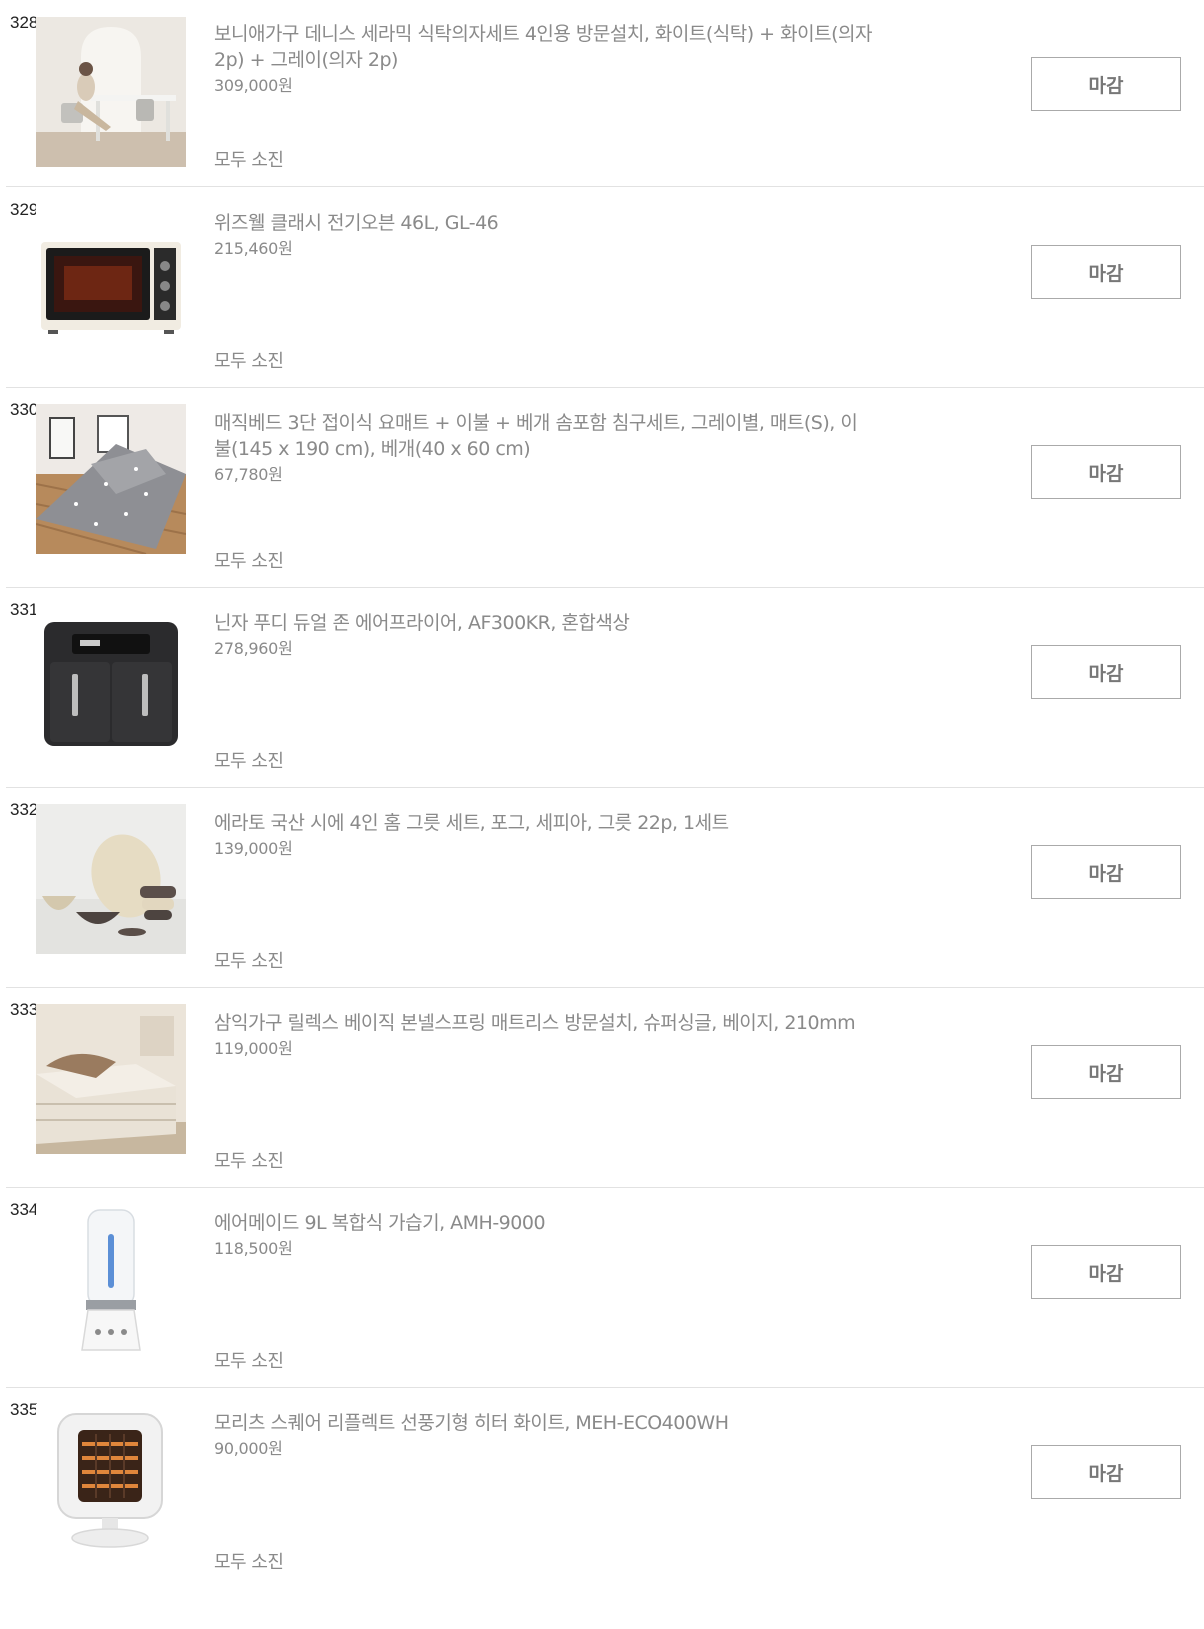  Describe the element at coordinates (111, 679) in the screenshot. I see `air-fryer-image` at that location.